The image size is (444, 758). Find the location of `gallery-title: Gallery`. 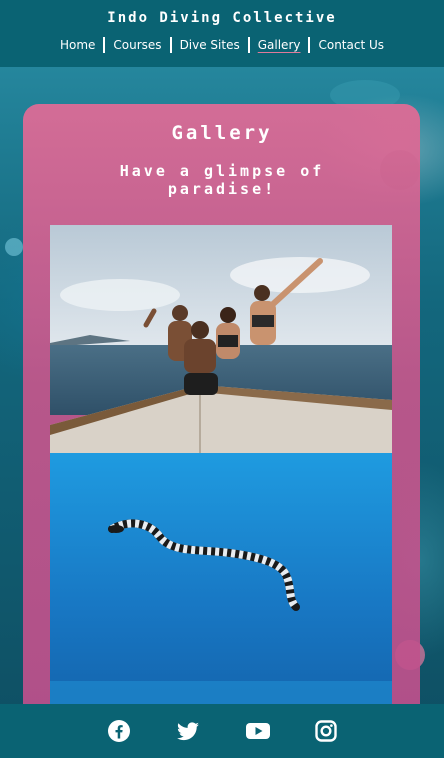

gallery-title: Gallery is located at coordinates (222, 133).